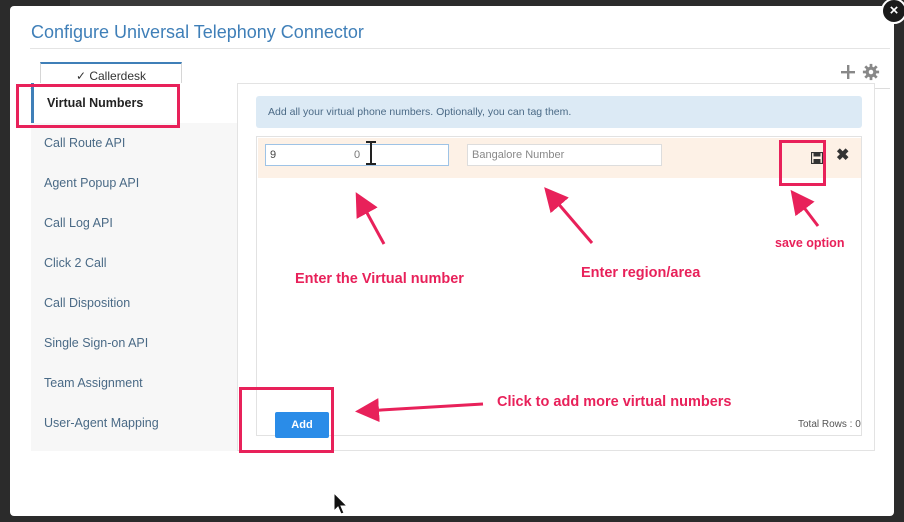  I want to click on sidebar-item-team-assignment: Team Assignment, so click(134, 383).